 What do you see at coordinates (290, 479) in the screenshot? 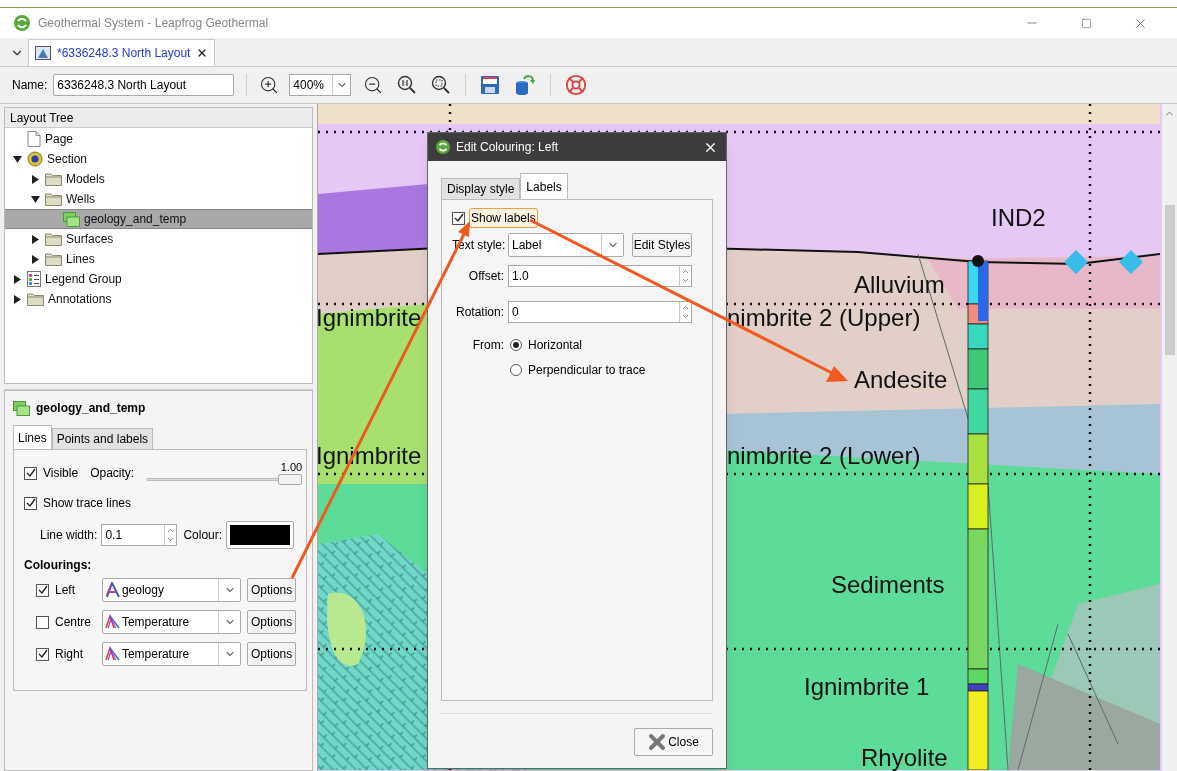
I see `opacity-slider-thumb` at bounding box center [290, 479].